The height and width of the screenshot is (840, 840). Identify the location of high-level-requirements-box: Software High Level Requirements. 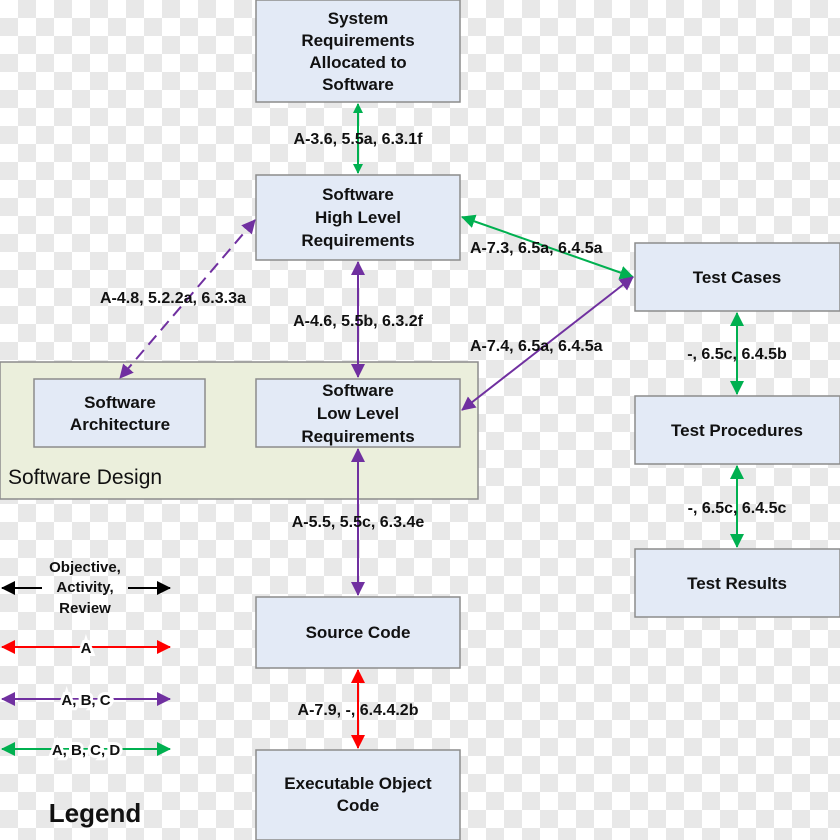
(358, 217).